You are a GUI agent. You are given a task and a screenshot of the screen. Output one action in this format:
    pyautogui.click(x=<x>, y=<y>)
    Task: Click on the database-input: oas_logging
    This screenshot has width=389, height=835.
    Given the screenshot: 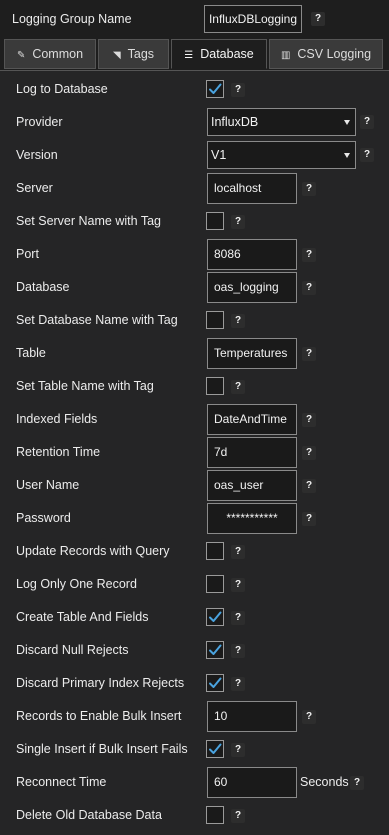 What is the action you would take?
    pyautogui.click(x=252, y=287)
    